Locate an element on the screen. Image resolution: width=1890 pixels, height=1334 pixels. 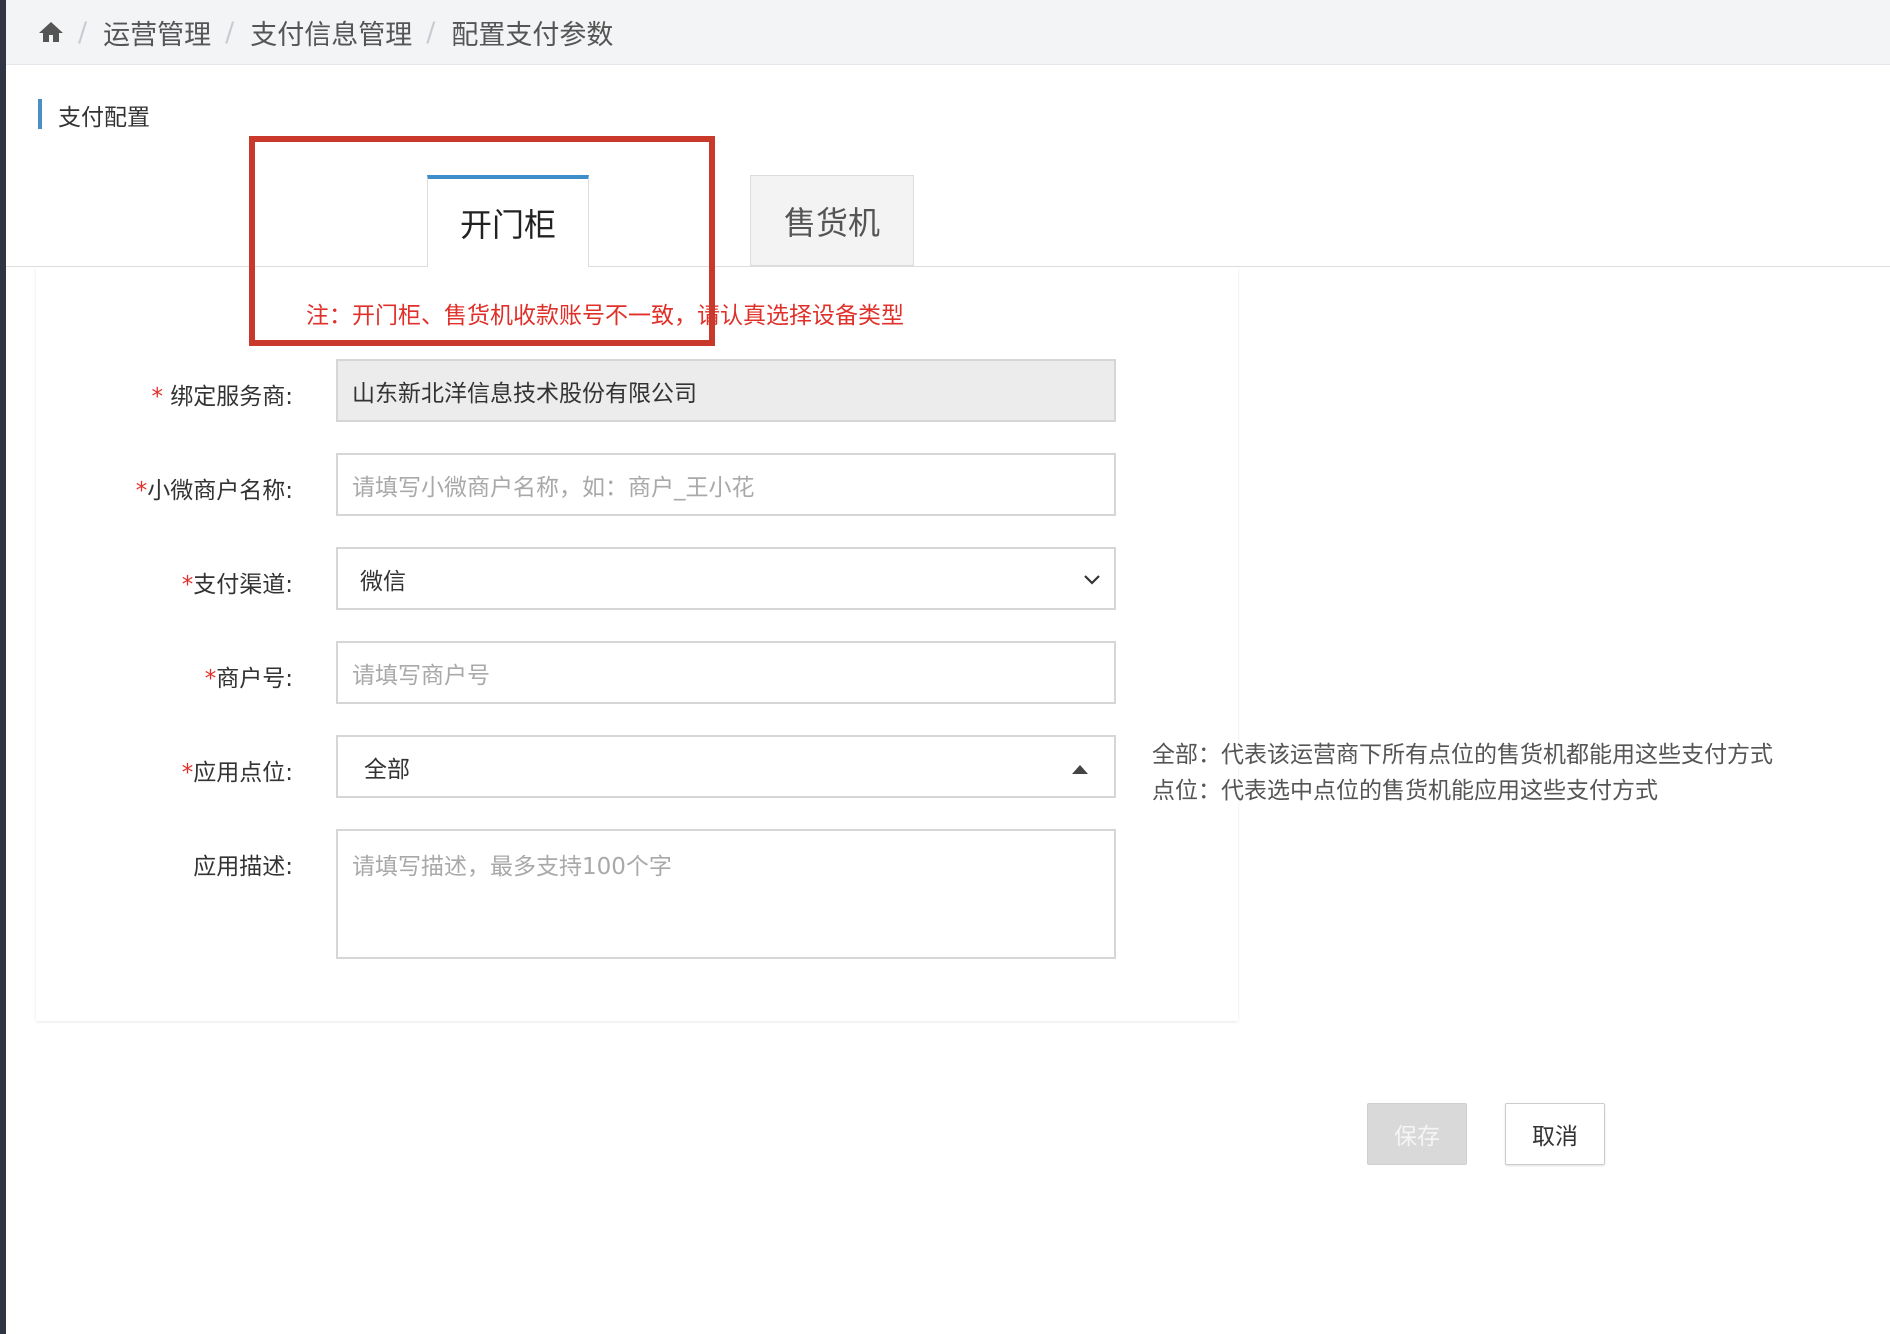
breadcrumb-item-config-params: 配置支付参数 is located at coordinates (532, 35).